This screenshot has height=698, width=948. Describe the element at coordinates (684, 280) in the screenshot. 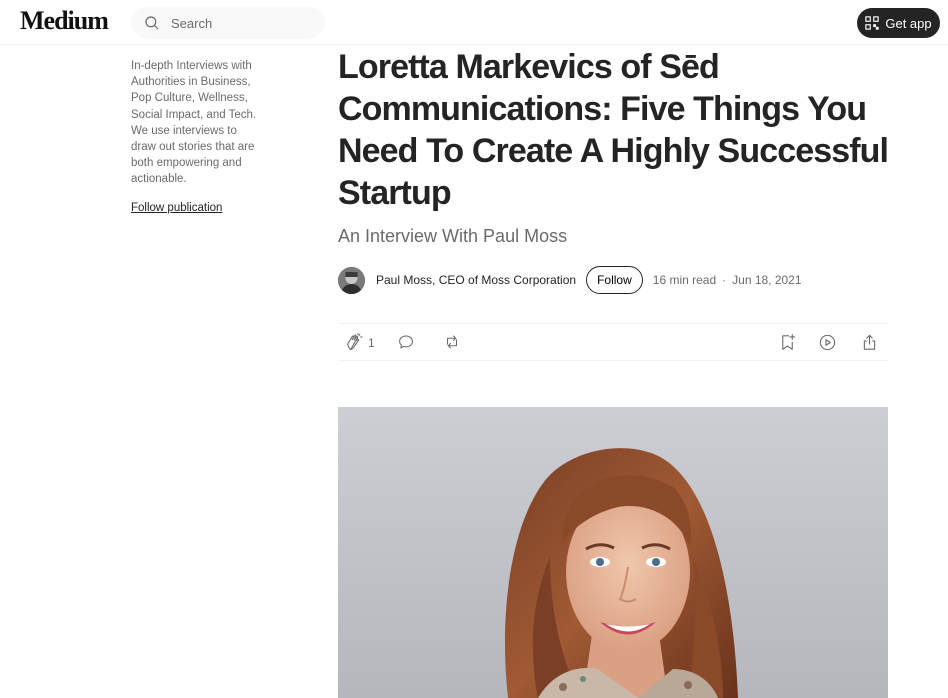

I see `read-time: 16 min read` at that location.